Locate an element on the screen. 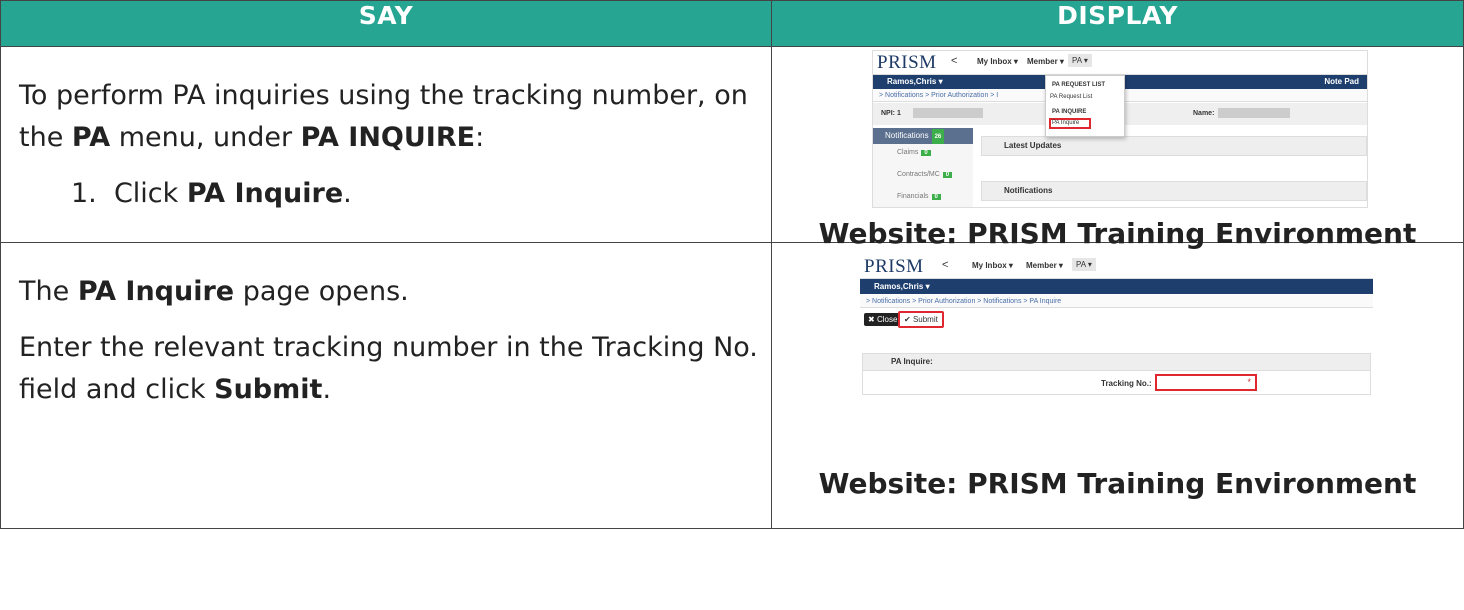 This screenshot has width=1464, height=610. say-header: SAY is located at coordinates (386, 23).